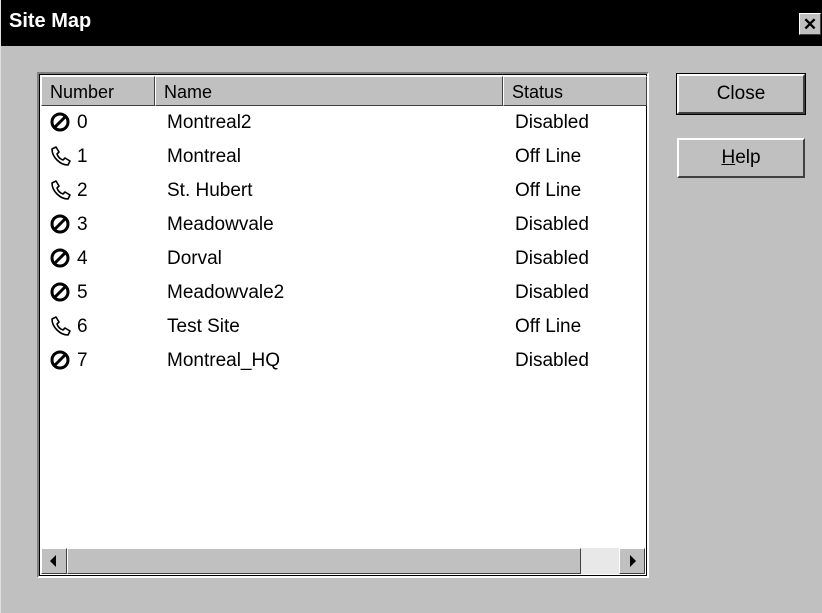 The width and height of the screenshot is (822, 613). I want to click on list-header: Number Name Status, so click(344, 91).